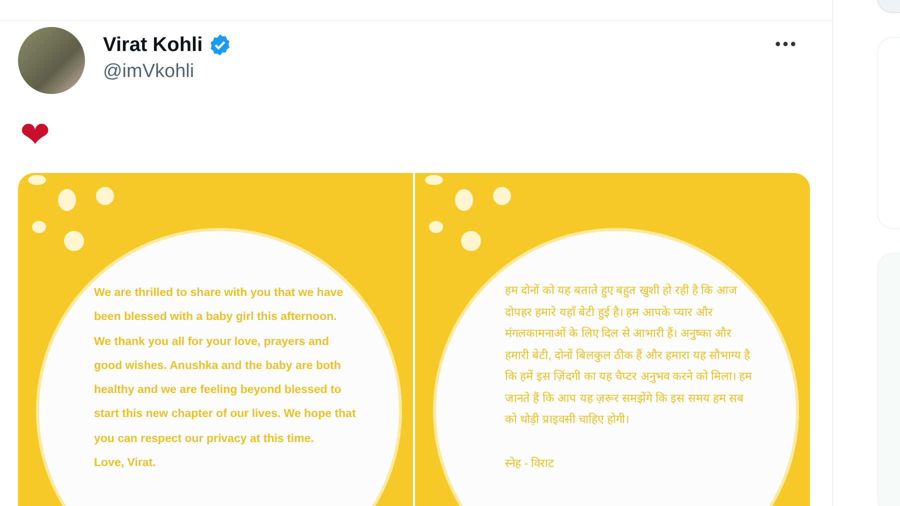 The image size is (900, 506). What do you see at coordinates (35, 136) in the screenshot?
I see `post-text: ❤` at bounding box center [35, 136].